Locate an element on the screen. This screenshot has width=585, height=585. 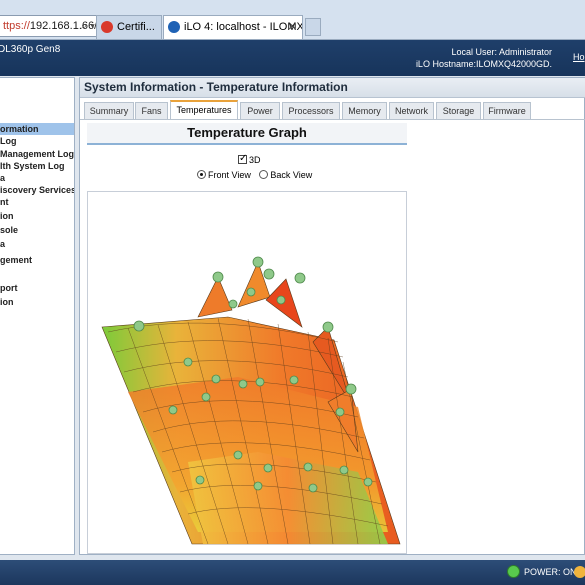
uid-icon is located at coordinates (579, 572).